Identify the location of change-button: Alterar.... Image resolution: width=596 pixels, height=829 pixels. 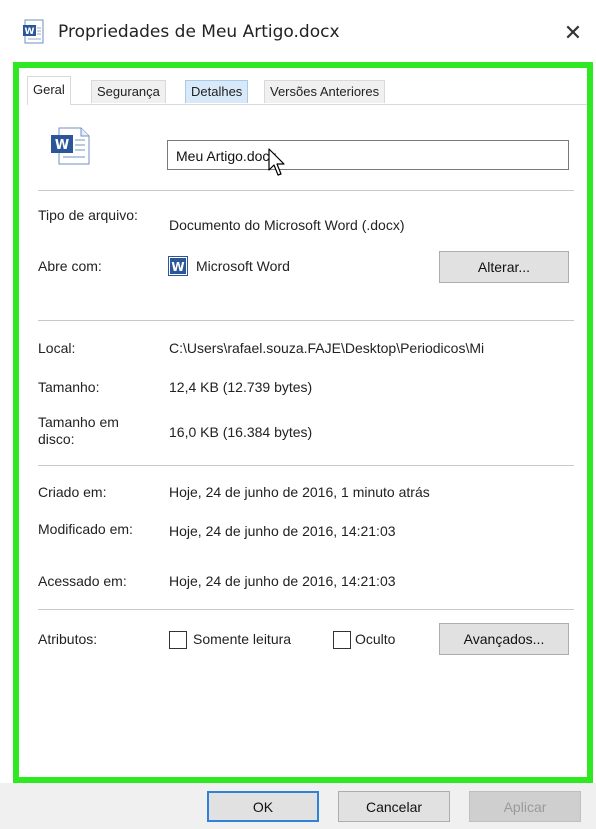
(504, 267).